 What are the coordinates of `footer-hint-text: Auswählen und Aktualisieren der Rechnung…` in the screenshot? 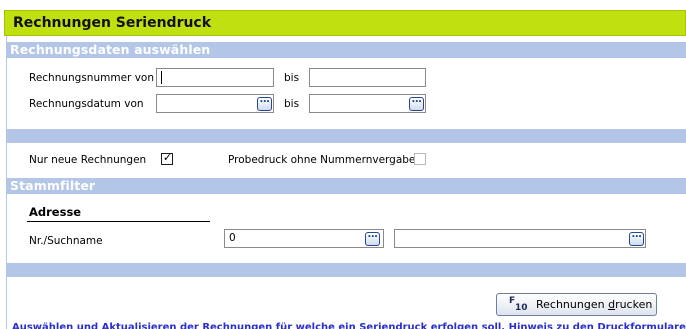 It's located at (349, 325).